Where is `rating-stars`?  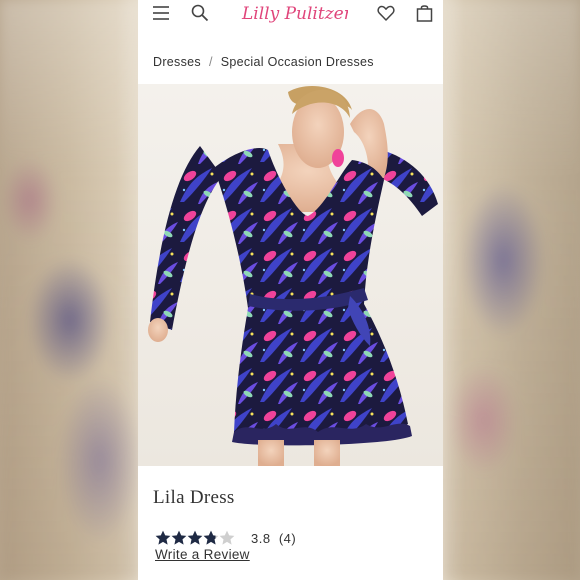 rating-stars is located at coordinates (196, 538).